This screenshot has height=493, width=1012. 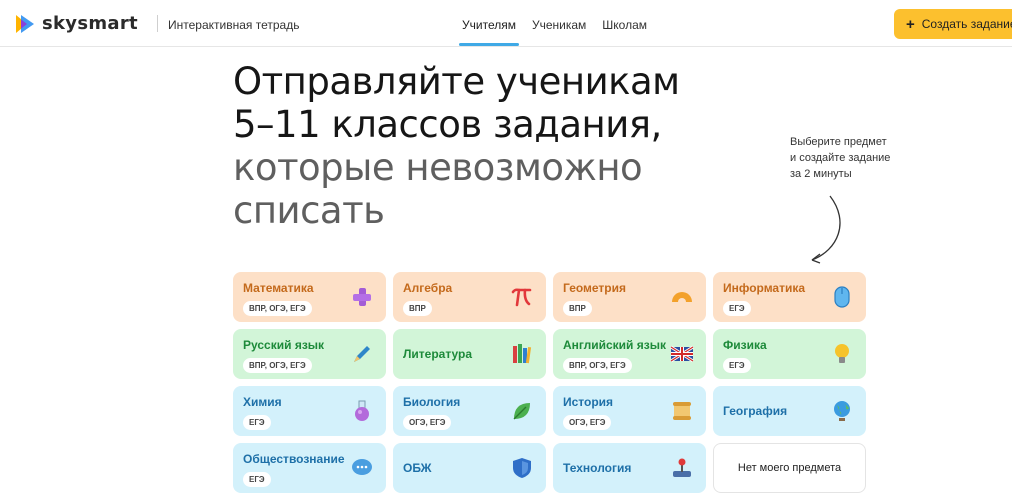 I want to click on create-task-label: Создать задание, so click(x=966, y=24).